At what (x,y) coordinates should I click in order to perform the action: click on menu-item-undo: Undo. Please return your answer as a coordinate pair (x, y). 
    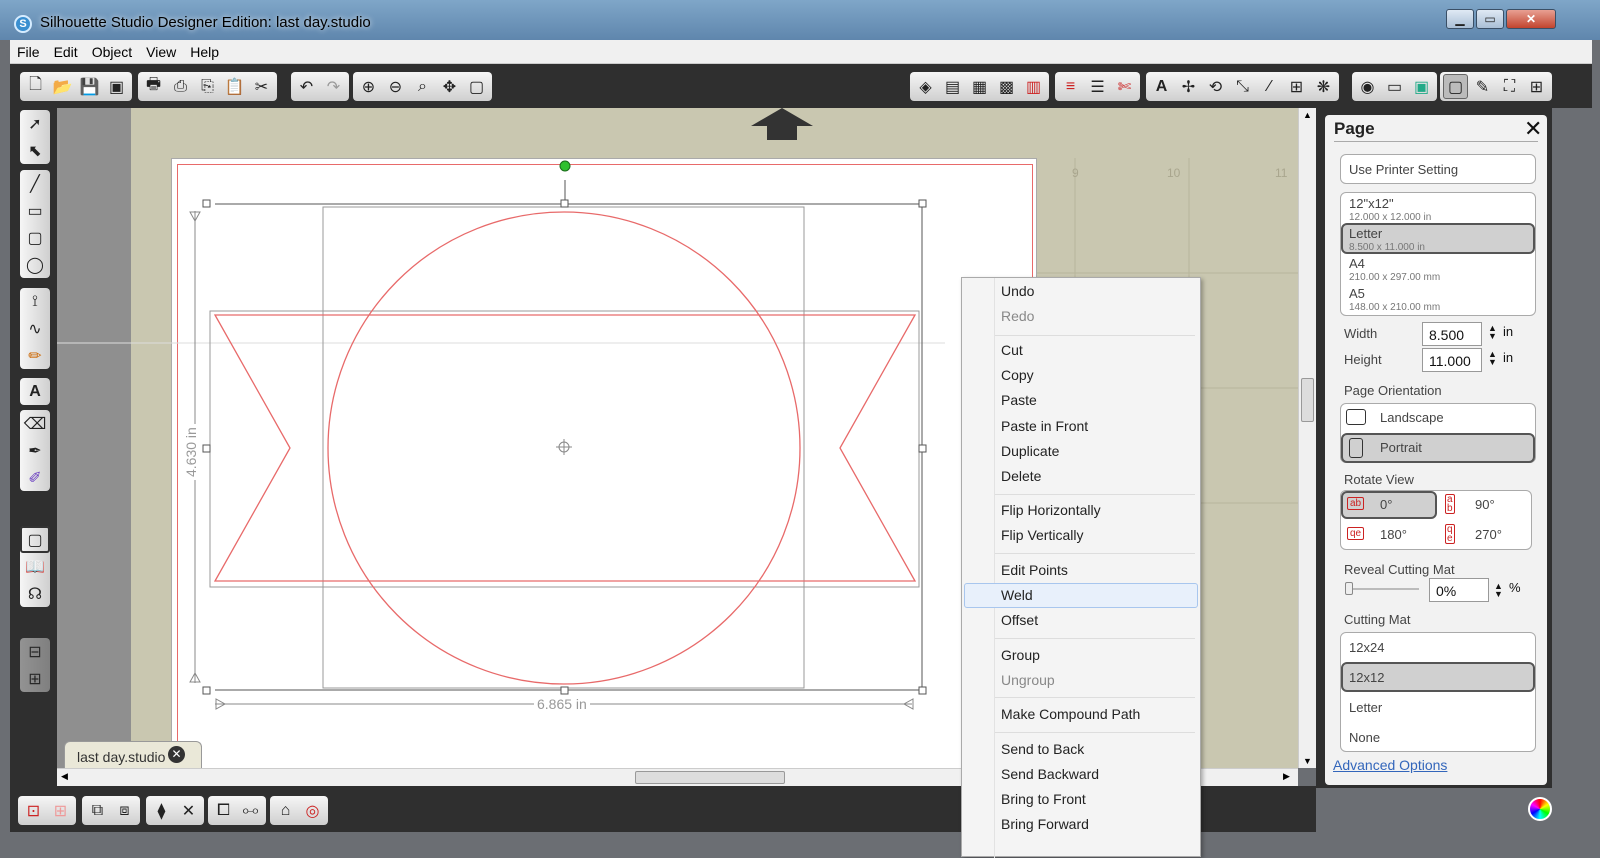
    Looking at the image, I should click on (1017, 291).